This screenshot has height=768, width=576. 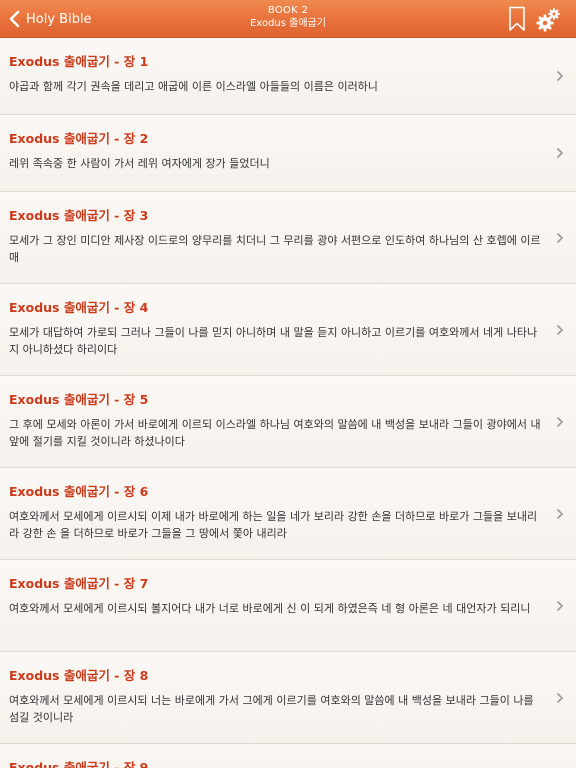 I want to click on chapter-title: Exodus 출애굽기 - 장 8, so click(x=79, y=675).